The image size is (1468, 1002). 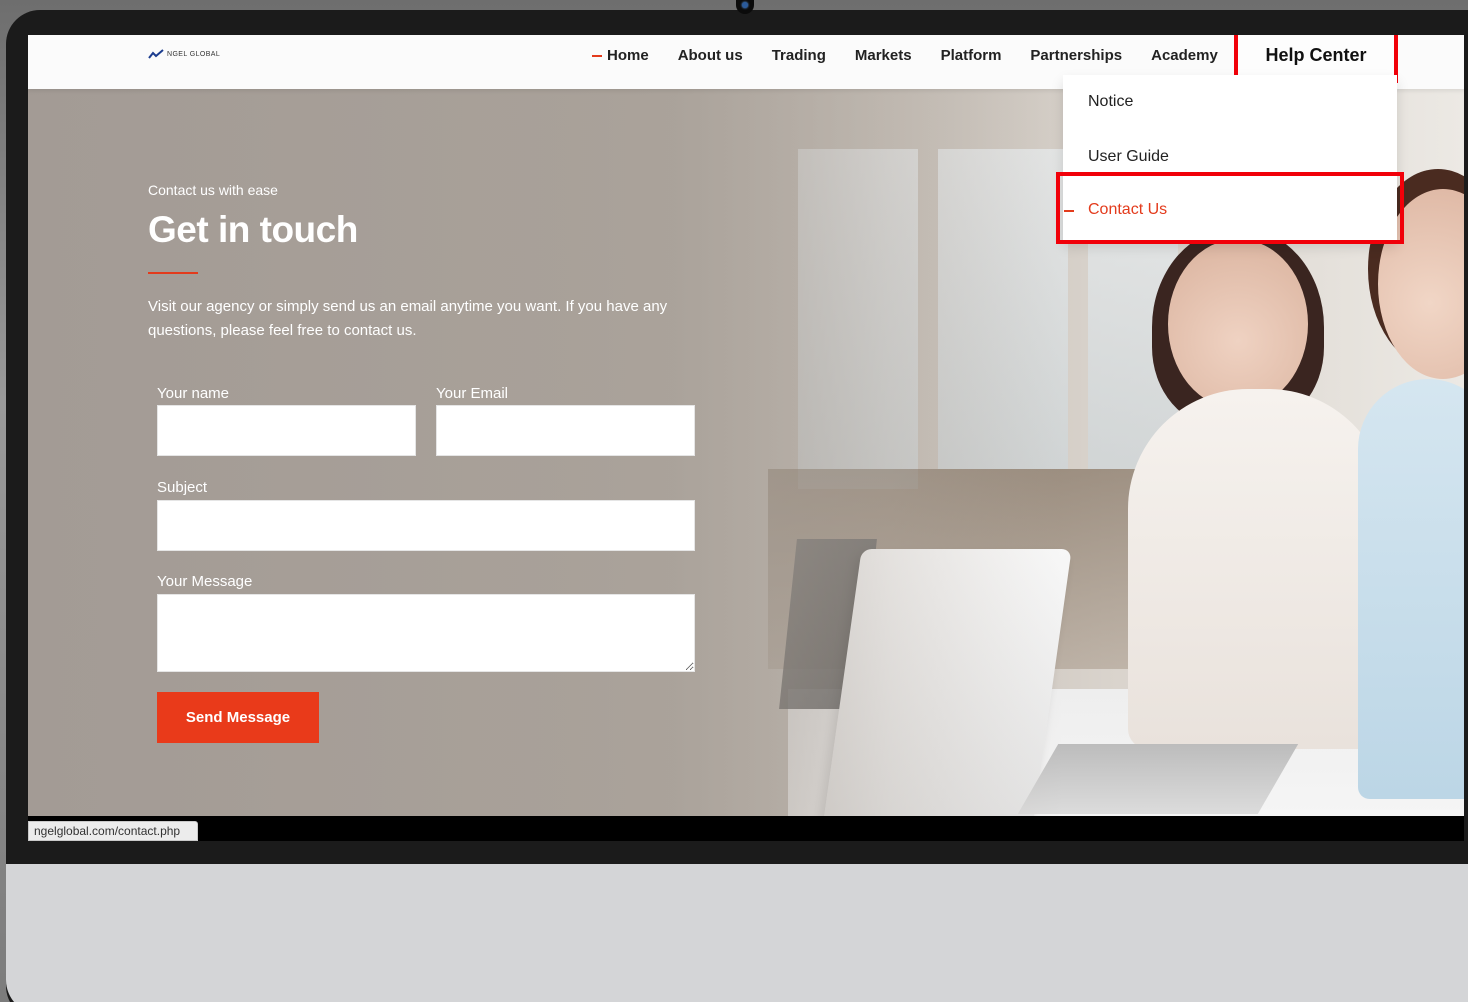 What do you see at coordinates (1110, 102) in the screenshot?
I see `dropdown-item-notice: Notice` at bounding box center [1110, 102].